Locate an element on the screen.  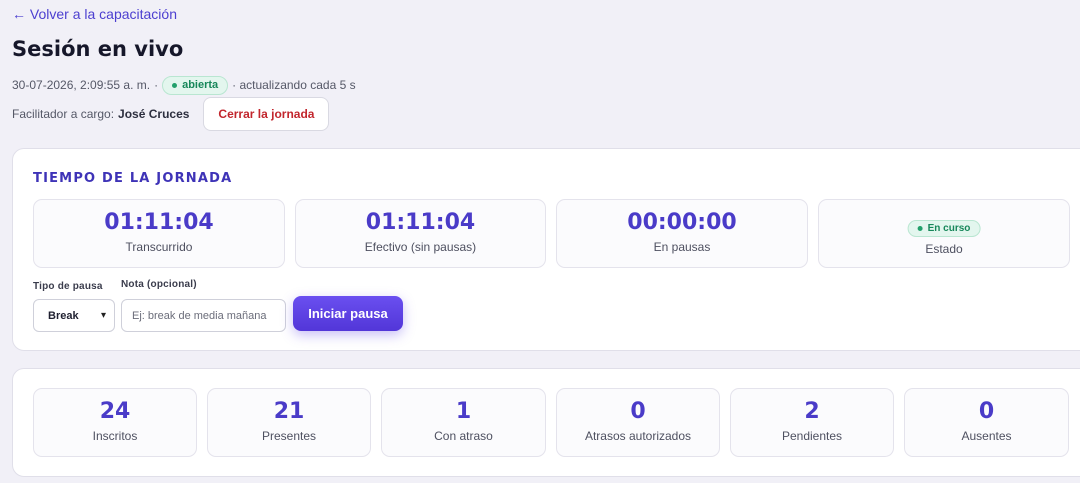
status-box: En curso Estado is located at coordinates (944, 233).